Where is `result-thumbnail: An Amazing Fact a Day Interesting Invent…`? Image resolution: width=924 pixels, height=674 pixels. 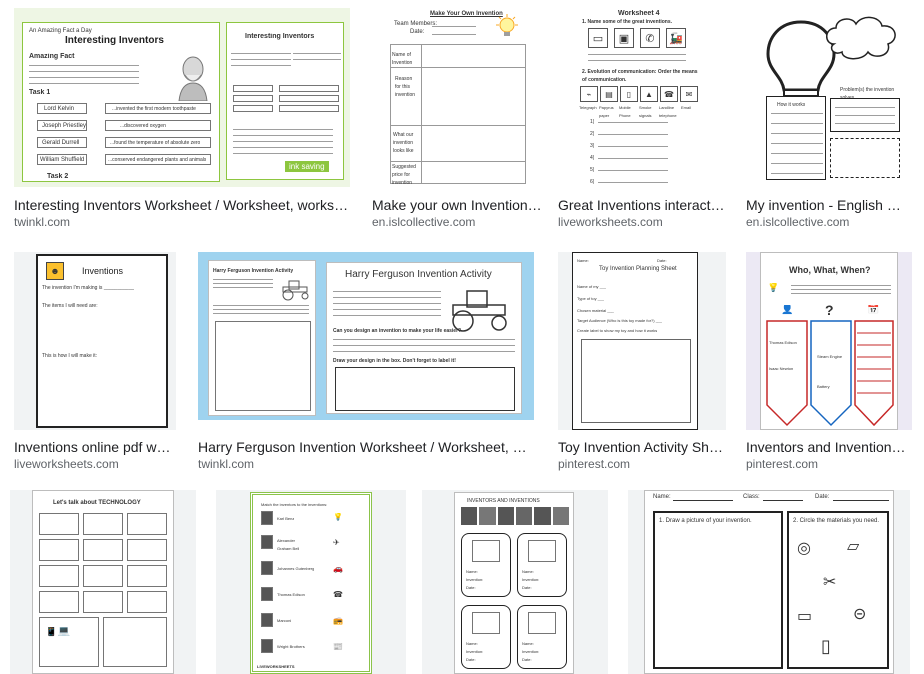
result-thumbnail: An Amazing Fact a Day Interesting Invent… is located at coordinates (182, 97).